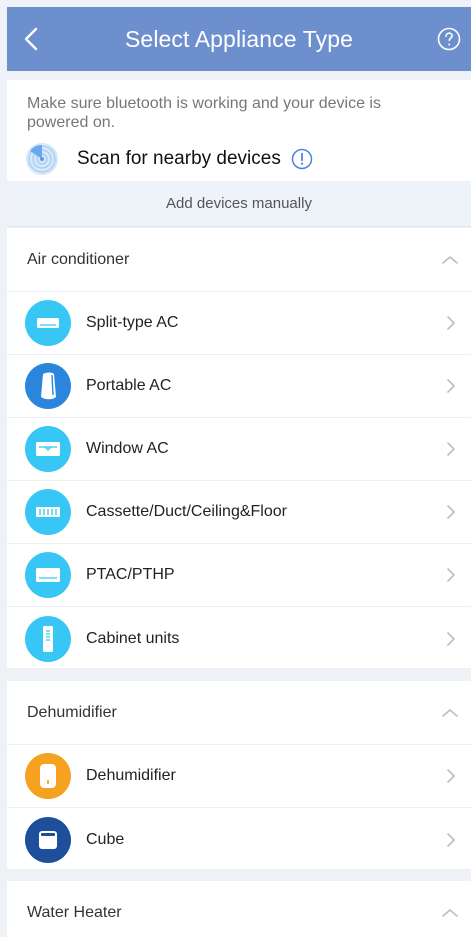  Describe the element at coordinates (74, 912) in the screenshot. I see `section-title: Water Heater` at that location.